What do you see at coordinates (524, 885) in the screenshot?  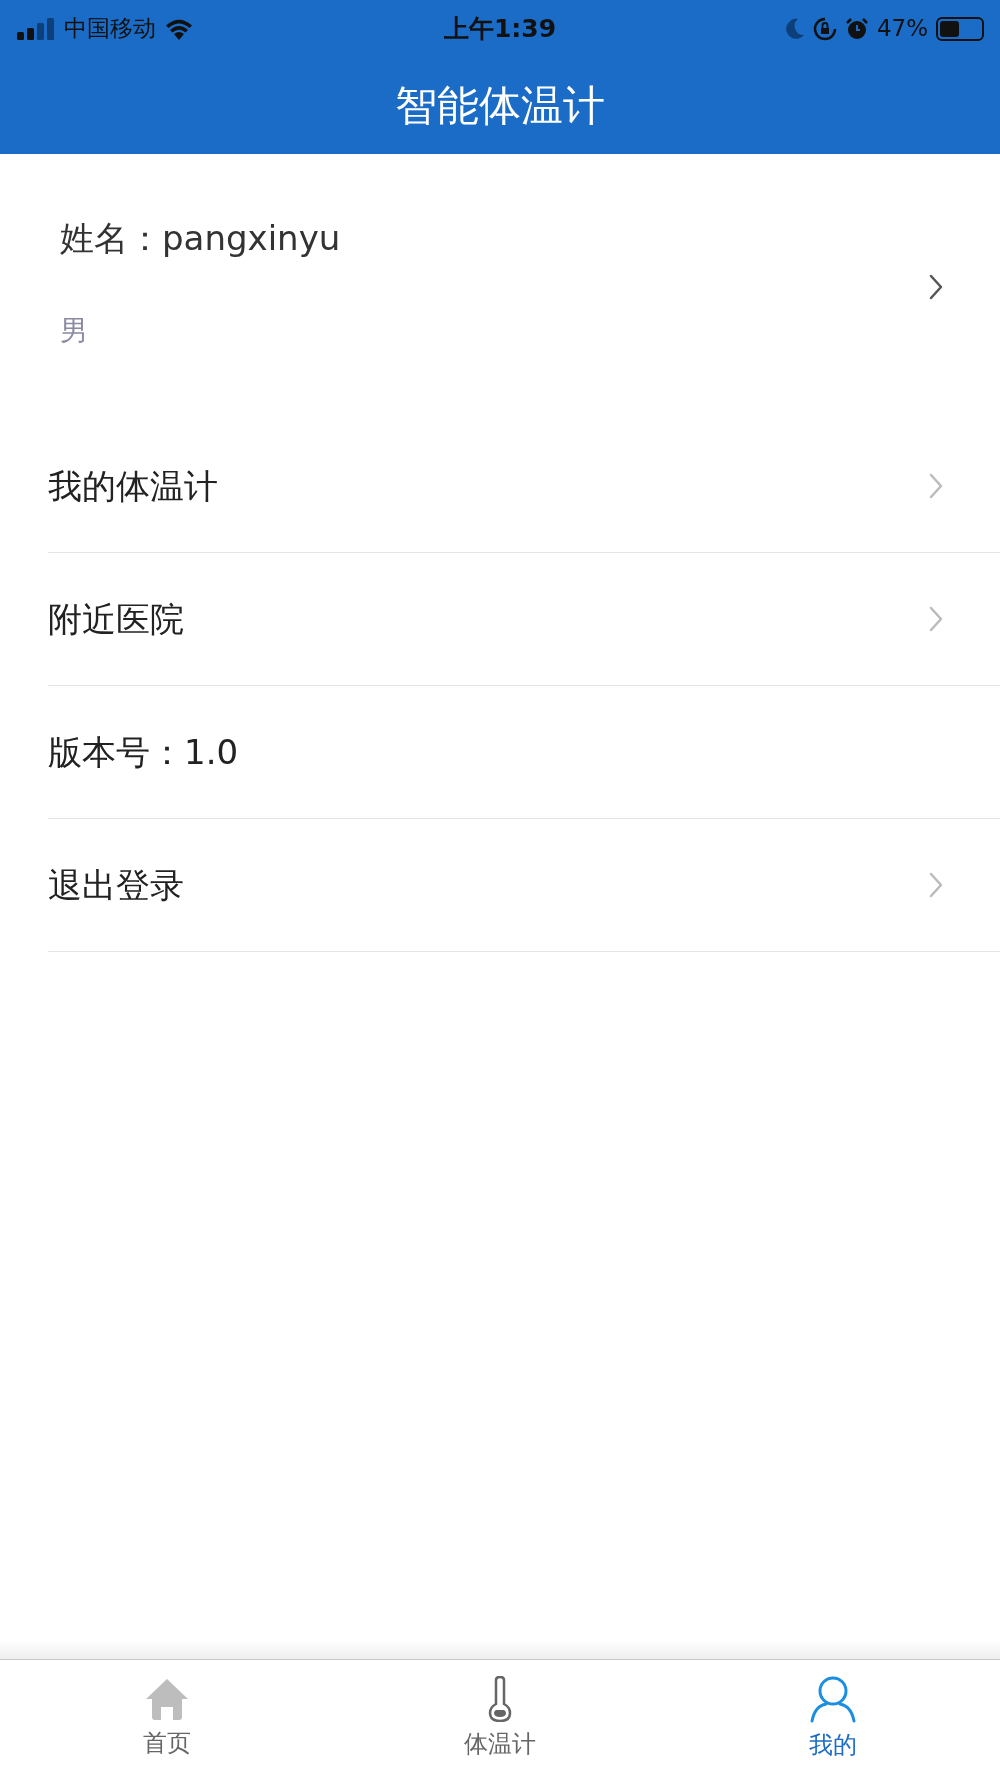 I see `menu-row: 退出登录` at bounding box center [524, 885].